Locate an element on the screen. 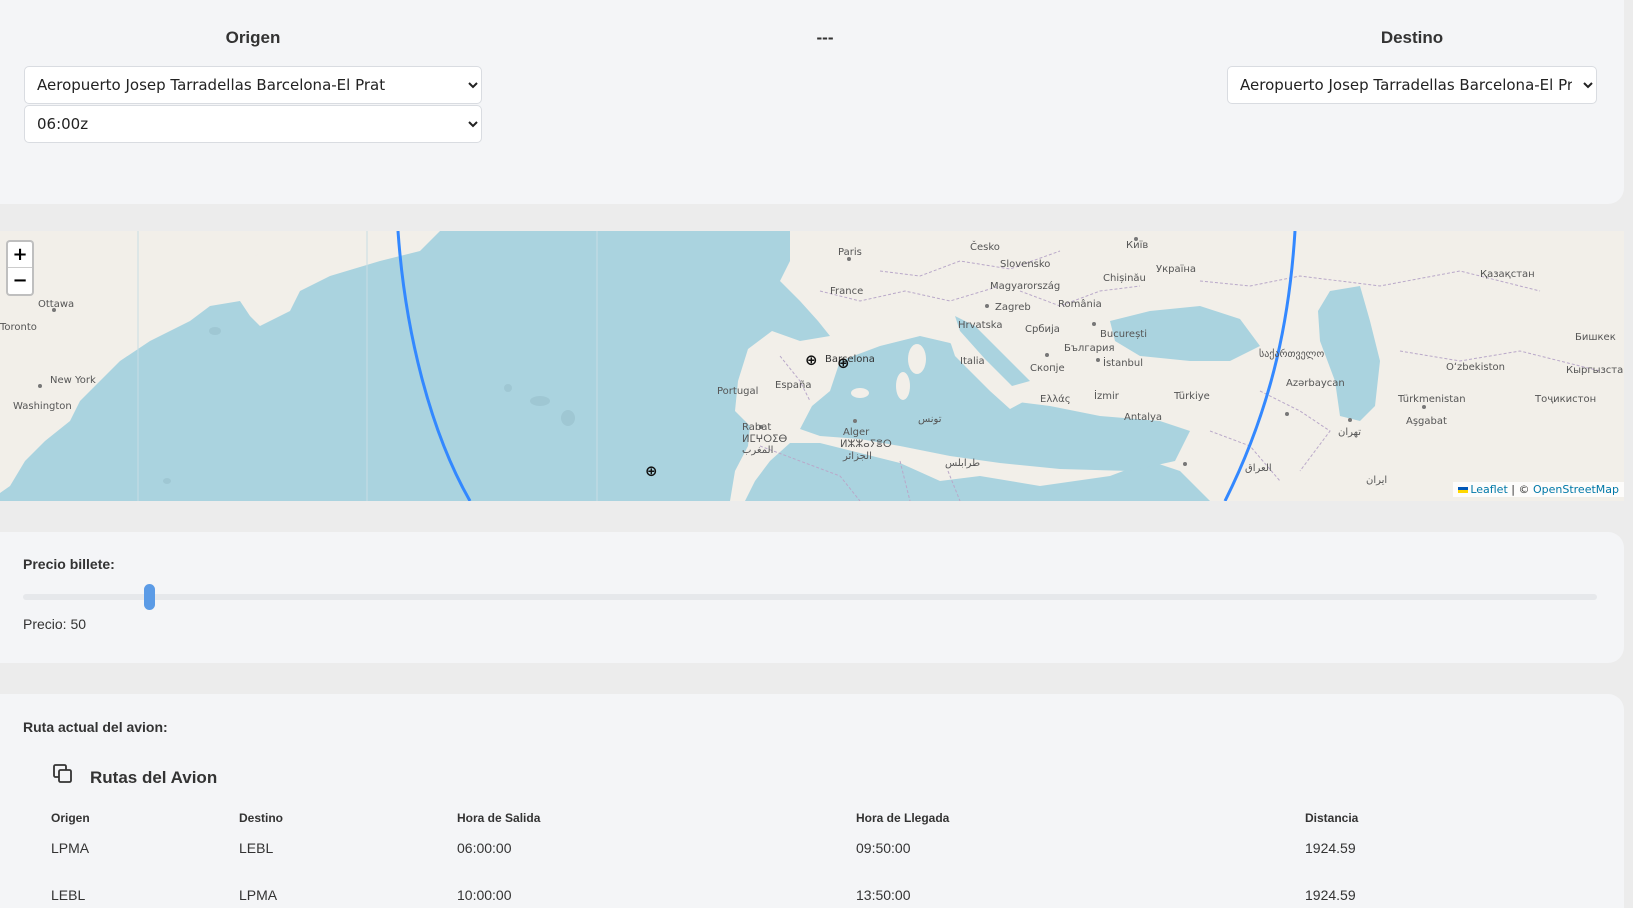 Image resolution: width=1633 pixels, height=908 pixels. column-header-distancia: Distancia is located at coordinates (1332, 818).